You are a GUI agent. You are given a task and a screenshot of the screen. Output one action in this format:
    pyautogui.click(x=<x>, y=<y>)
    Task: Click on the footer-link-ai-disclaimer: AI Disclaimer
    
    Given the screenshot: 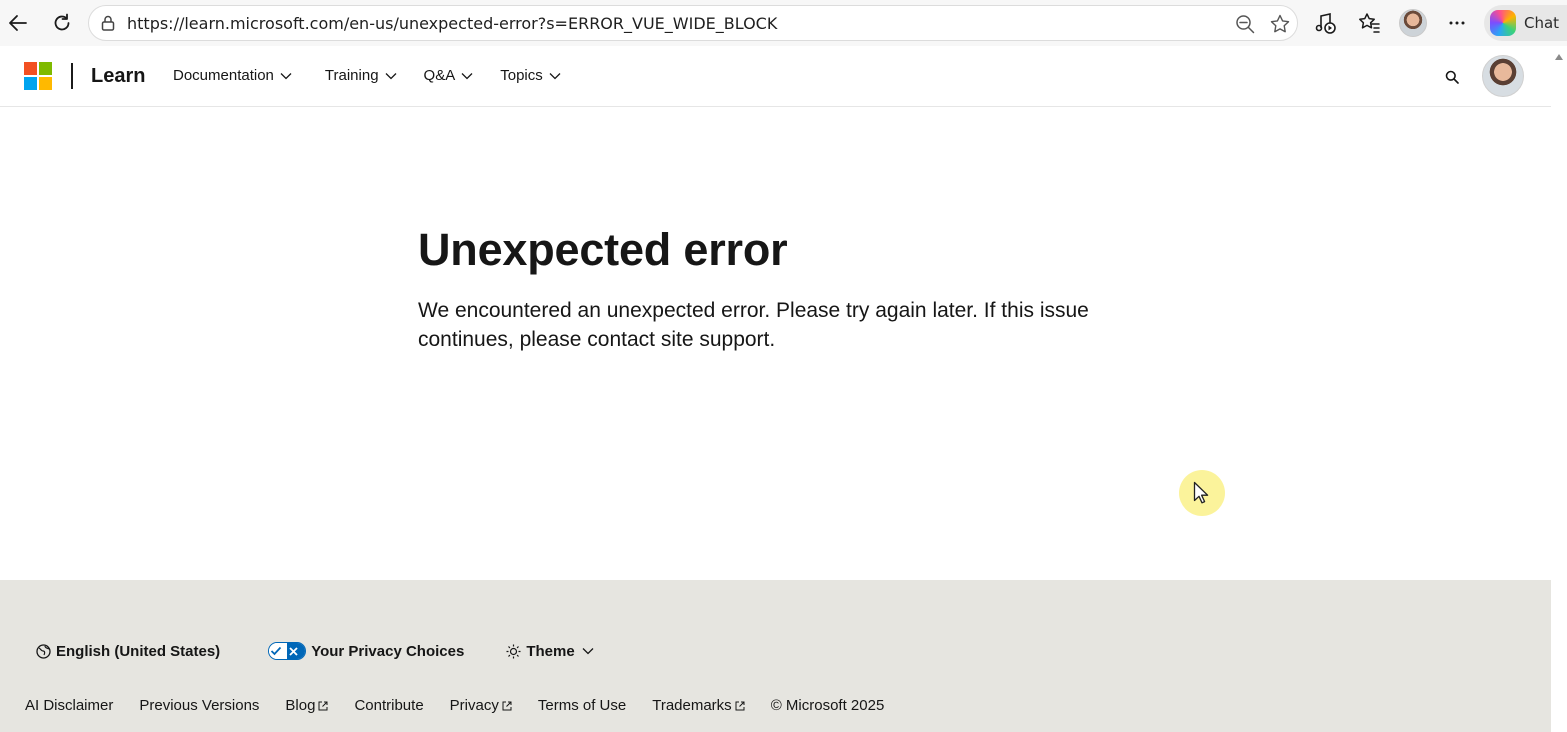 What is the action you would take?
    pyautogui.click(x=69, y=705)
    